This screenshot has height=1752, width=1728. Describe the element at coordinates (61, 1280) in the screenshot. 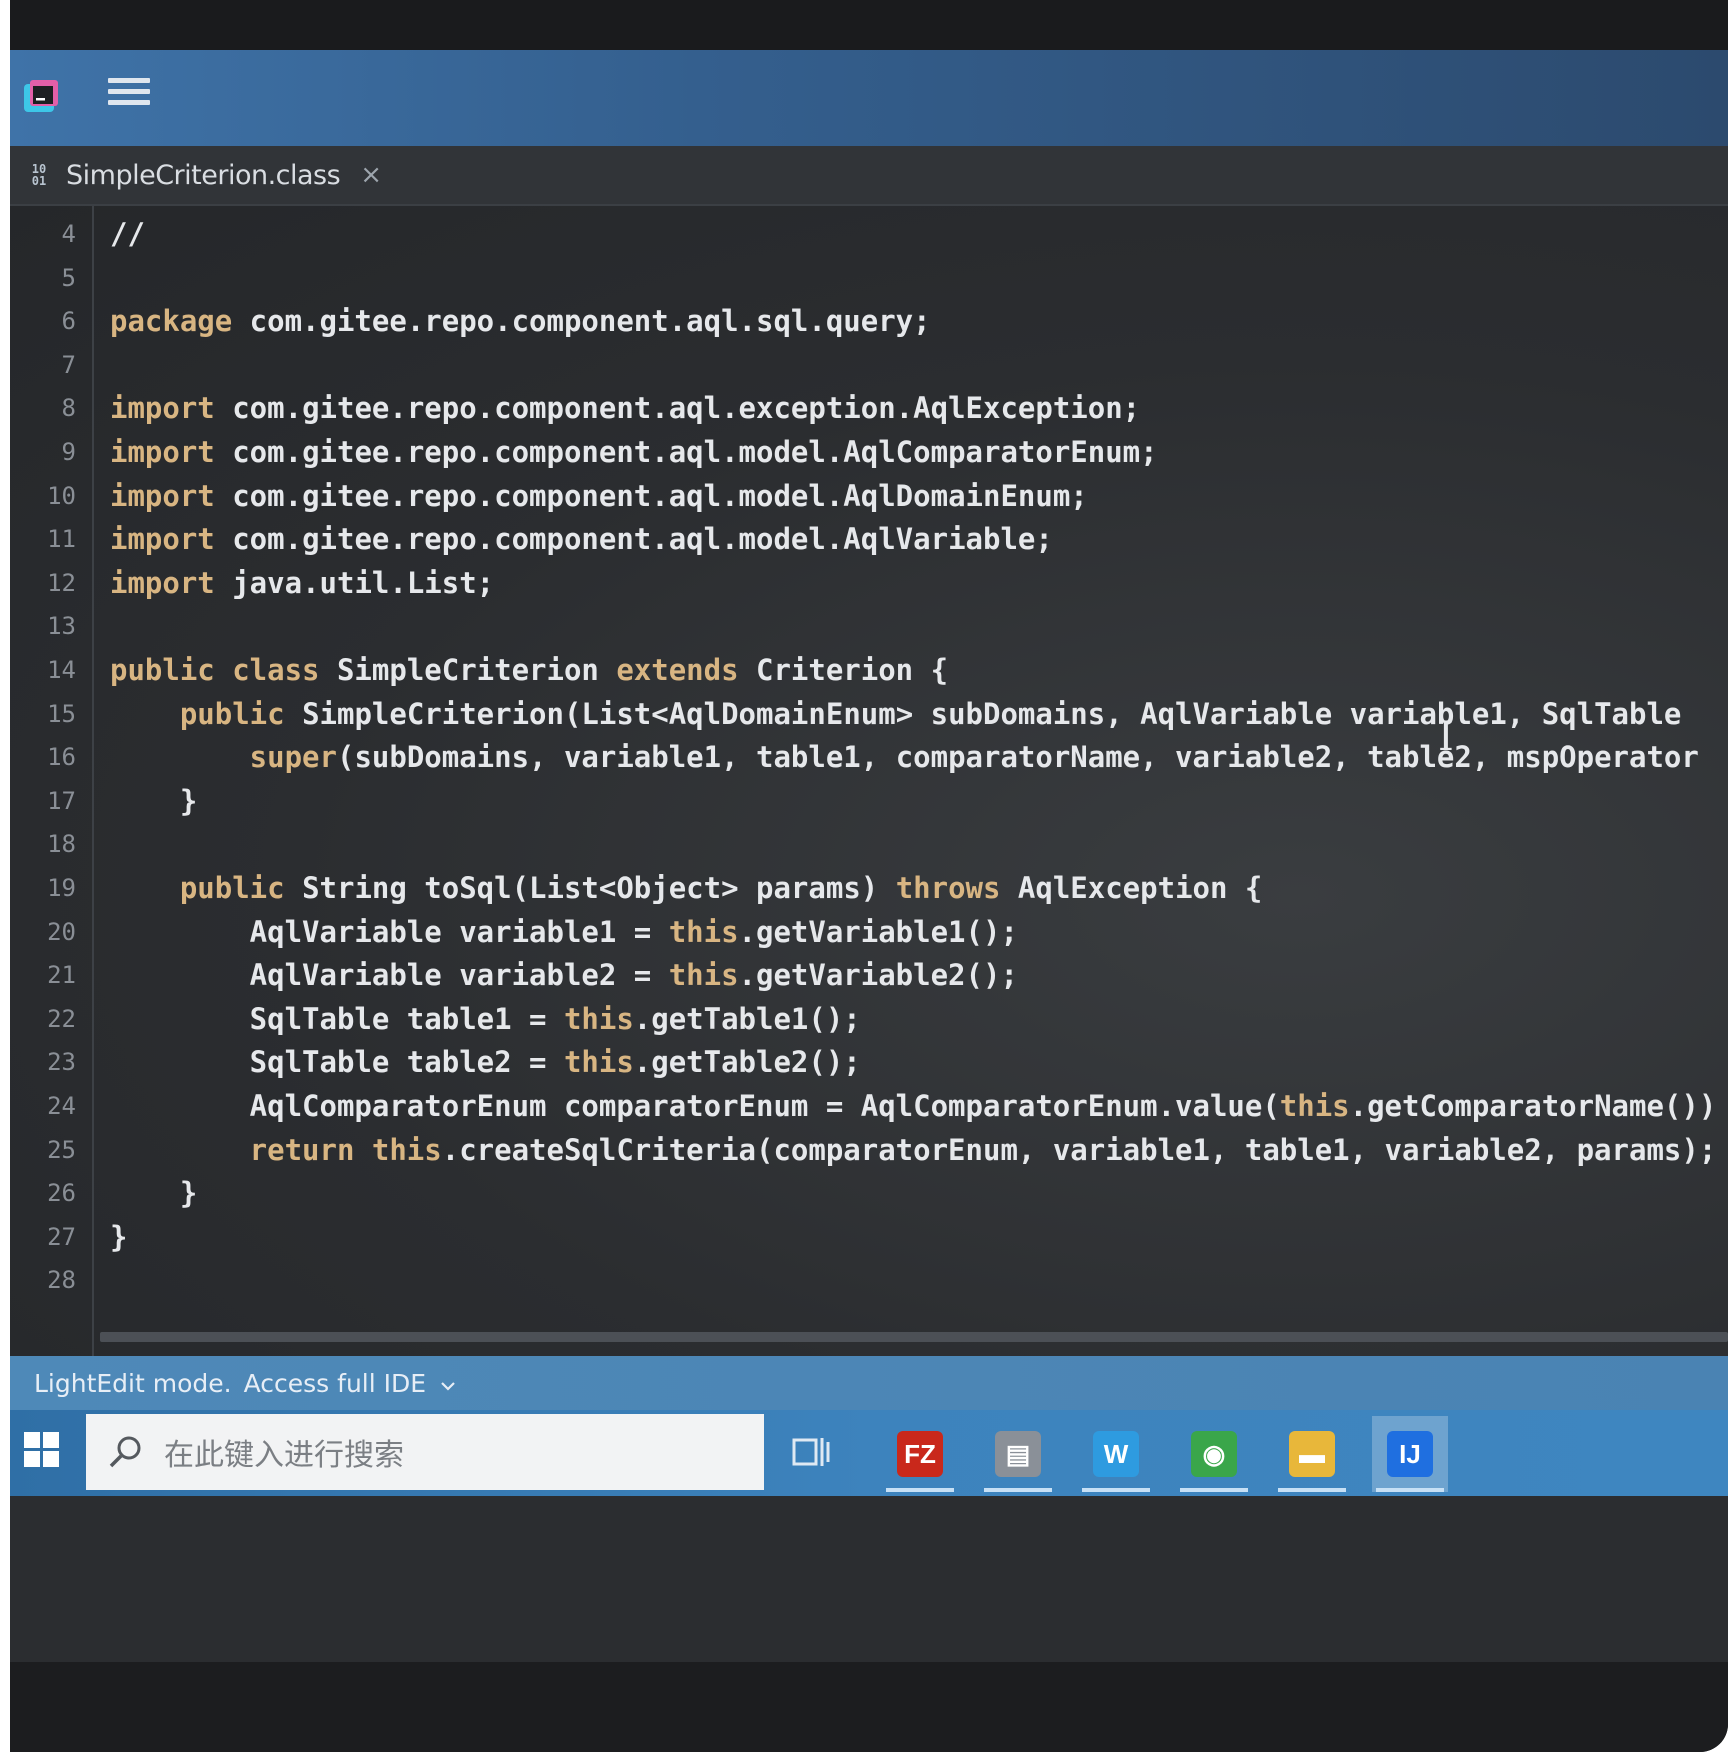

I see `line-number: 28` at that location.